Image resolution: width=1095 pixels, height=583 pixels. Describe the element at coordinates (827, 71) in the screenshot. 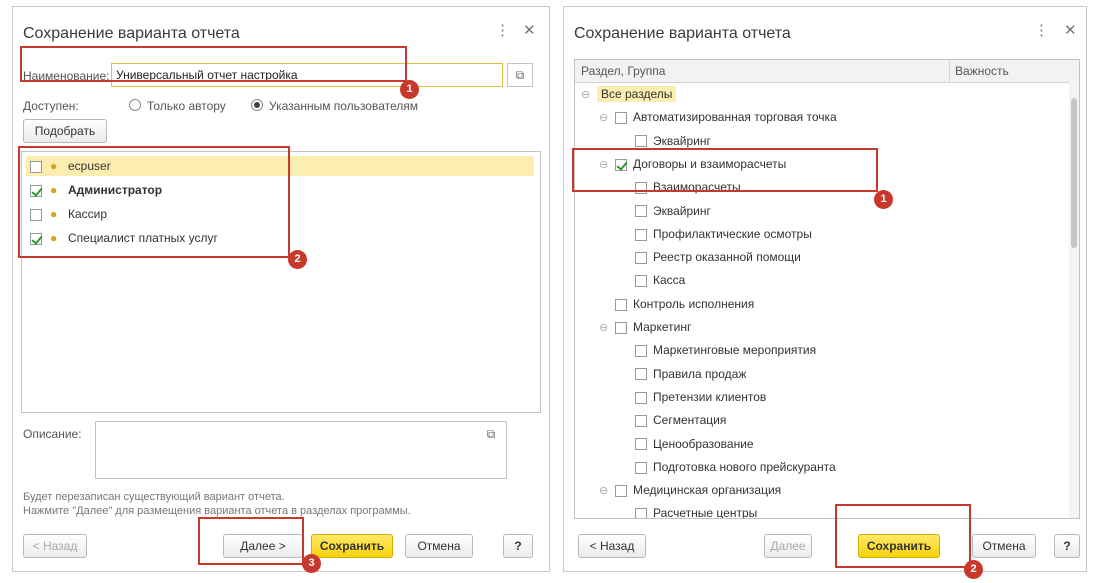

I see `table-header: Раздел, Группа Важность` at that location.